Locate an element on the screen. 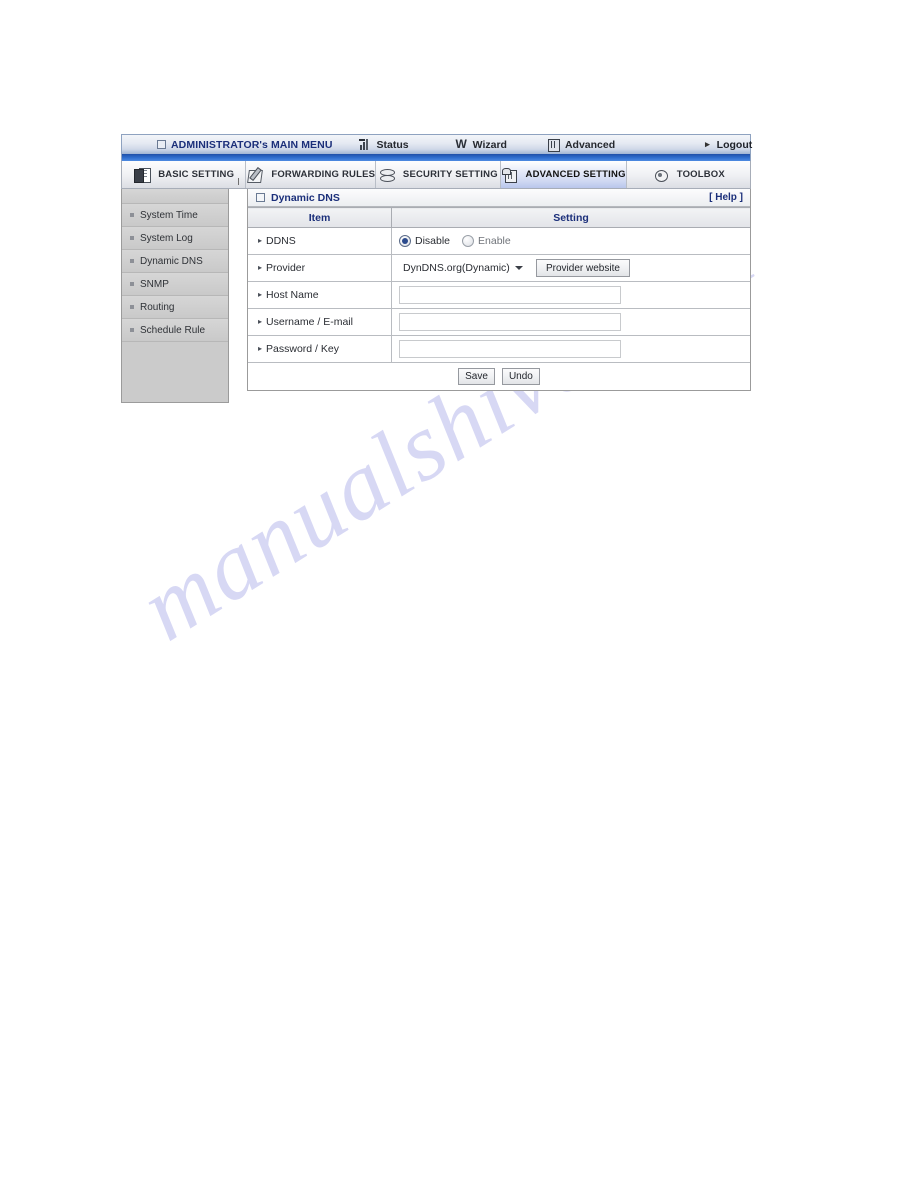 This screenshot has height=1188, width=918. table-row-host-name: ▸ Host Name is located at coordinates (499, 295).